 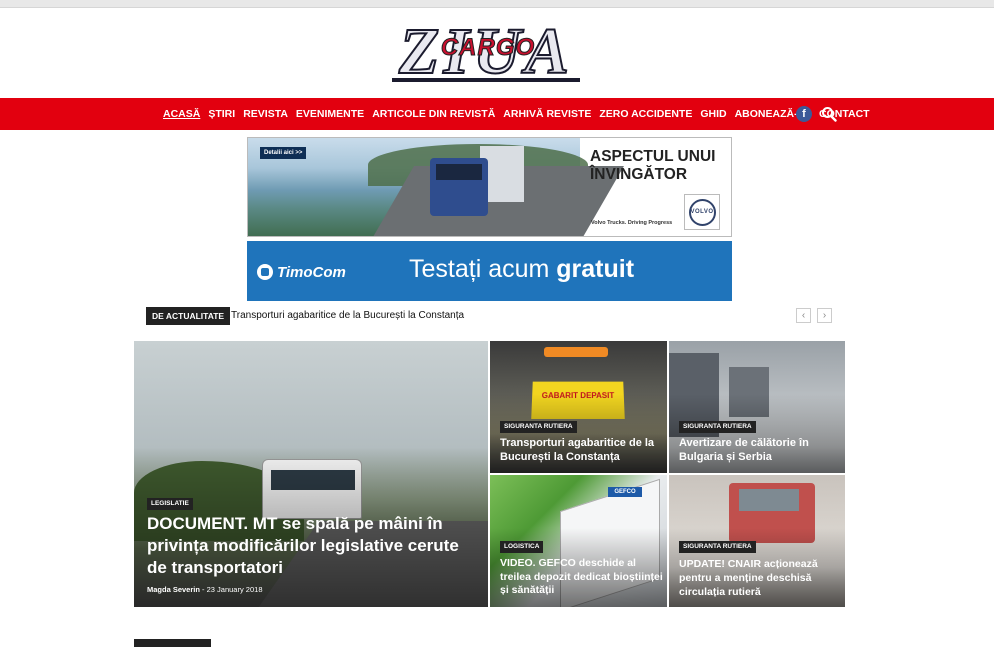 I want to click on volvo-ad-tagline: Volvo Trucks. Driving Progress, so click(x=632, y=223).